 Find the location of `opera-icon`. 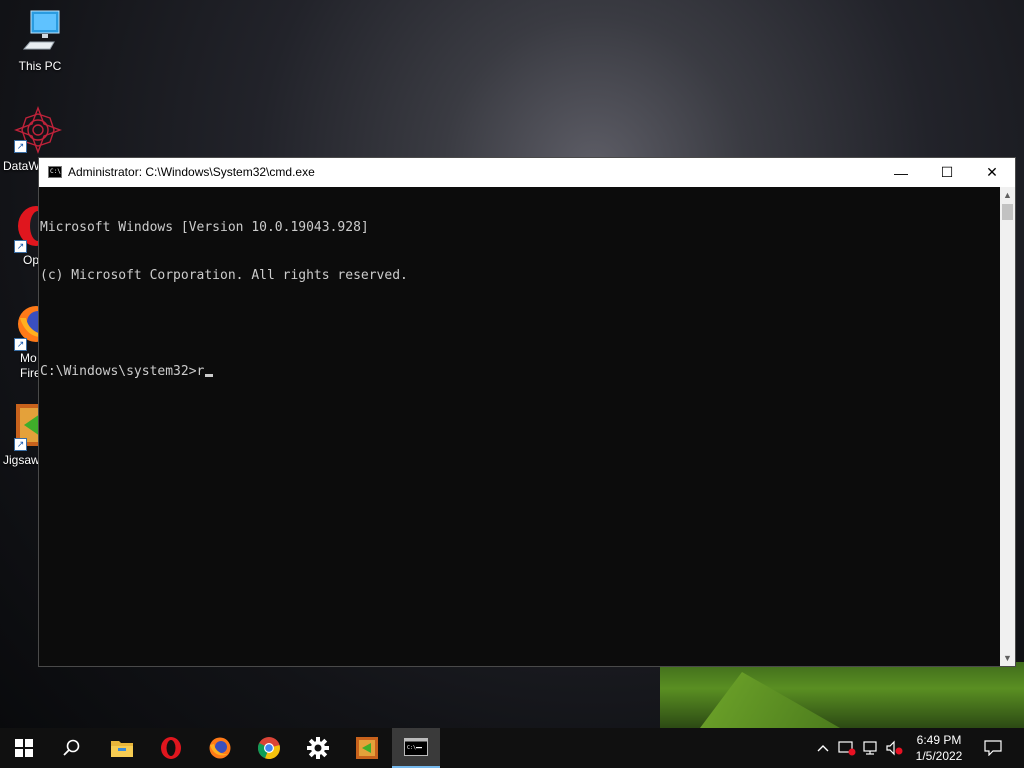

opera-icon is located at coordinates (171, 748).